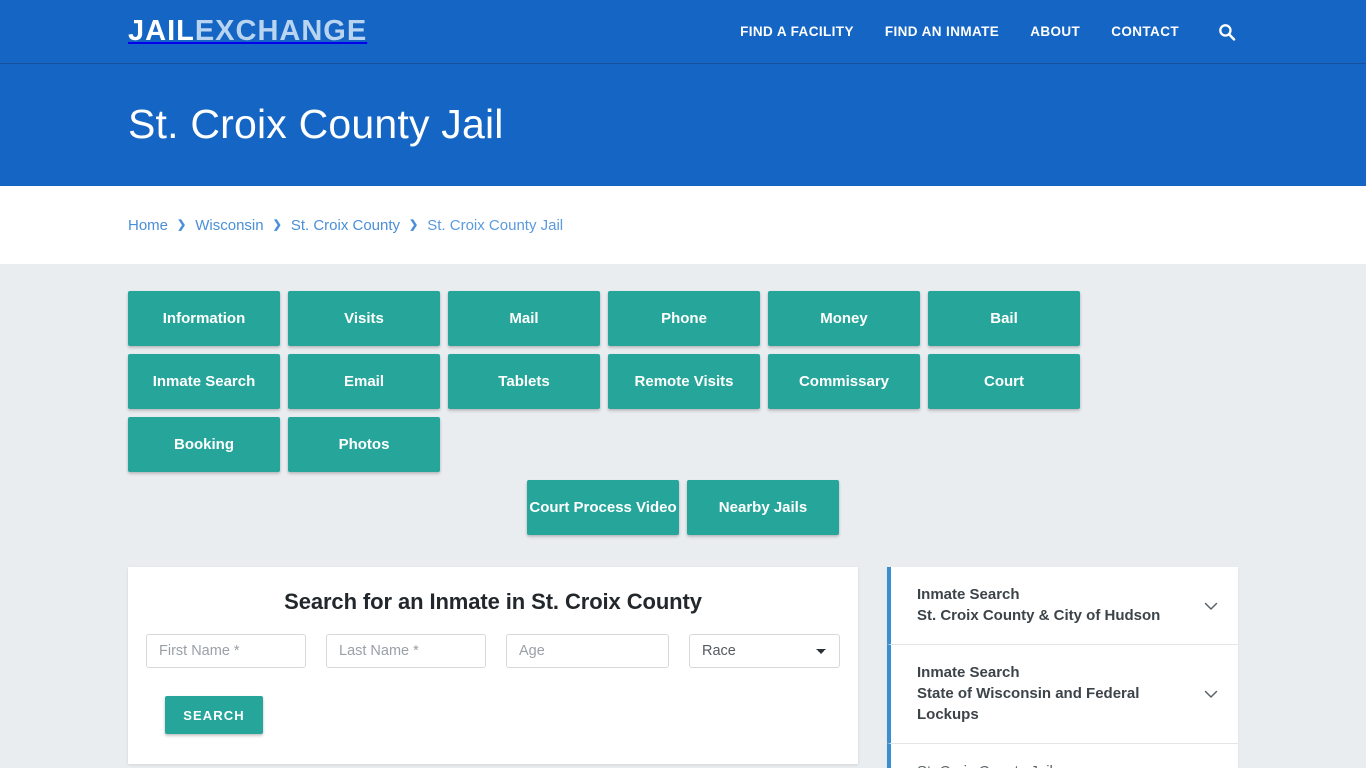  I want to click on accordion-item-line2: St. Croix County & City of Hudson, so click(1039, 615).